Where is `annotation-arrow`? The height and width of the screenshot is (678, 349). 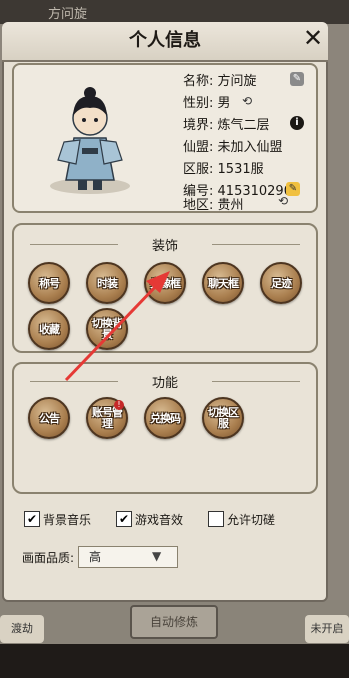 annotation-arrow is located at coordinates (117, 326).